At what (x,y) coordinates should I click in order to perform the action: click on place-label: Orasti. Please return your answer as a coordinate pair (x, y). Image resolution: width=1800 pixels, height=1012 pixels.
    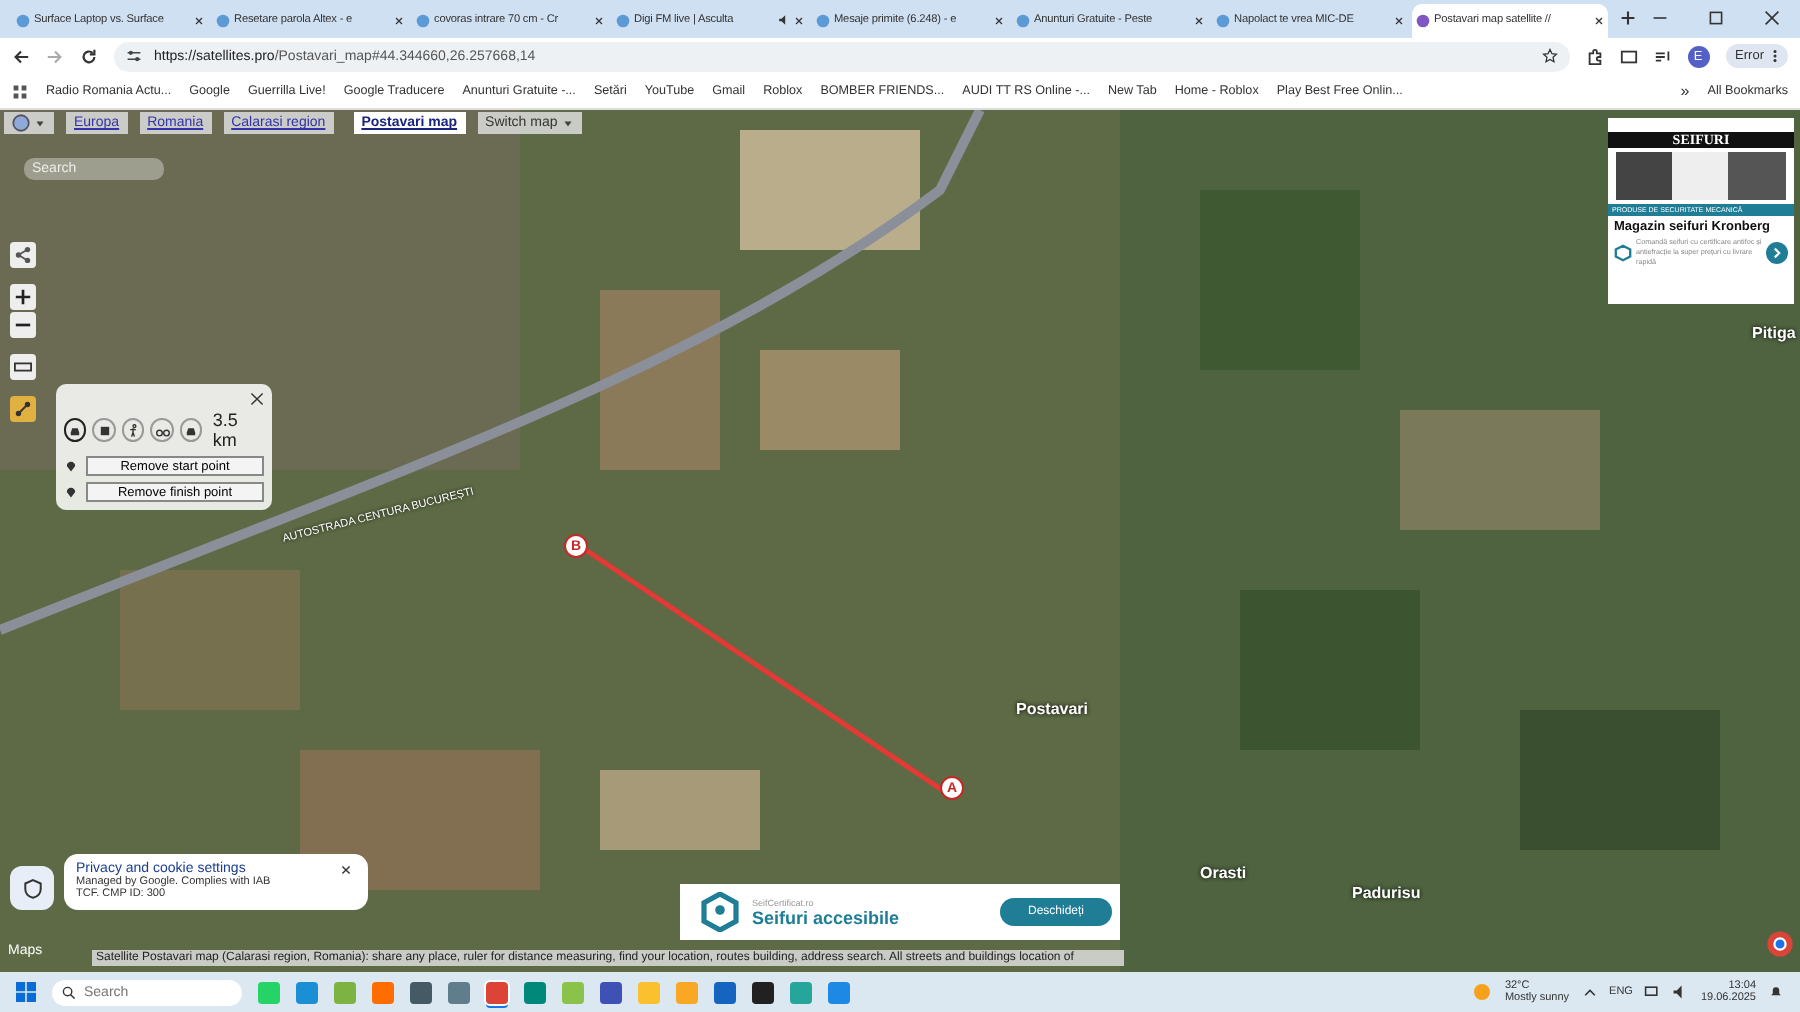
    Looking at the image, I should click on (1223, 873).